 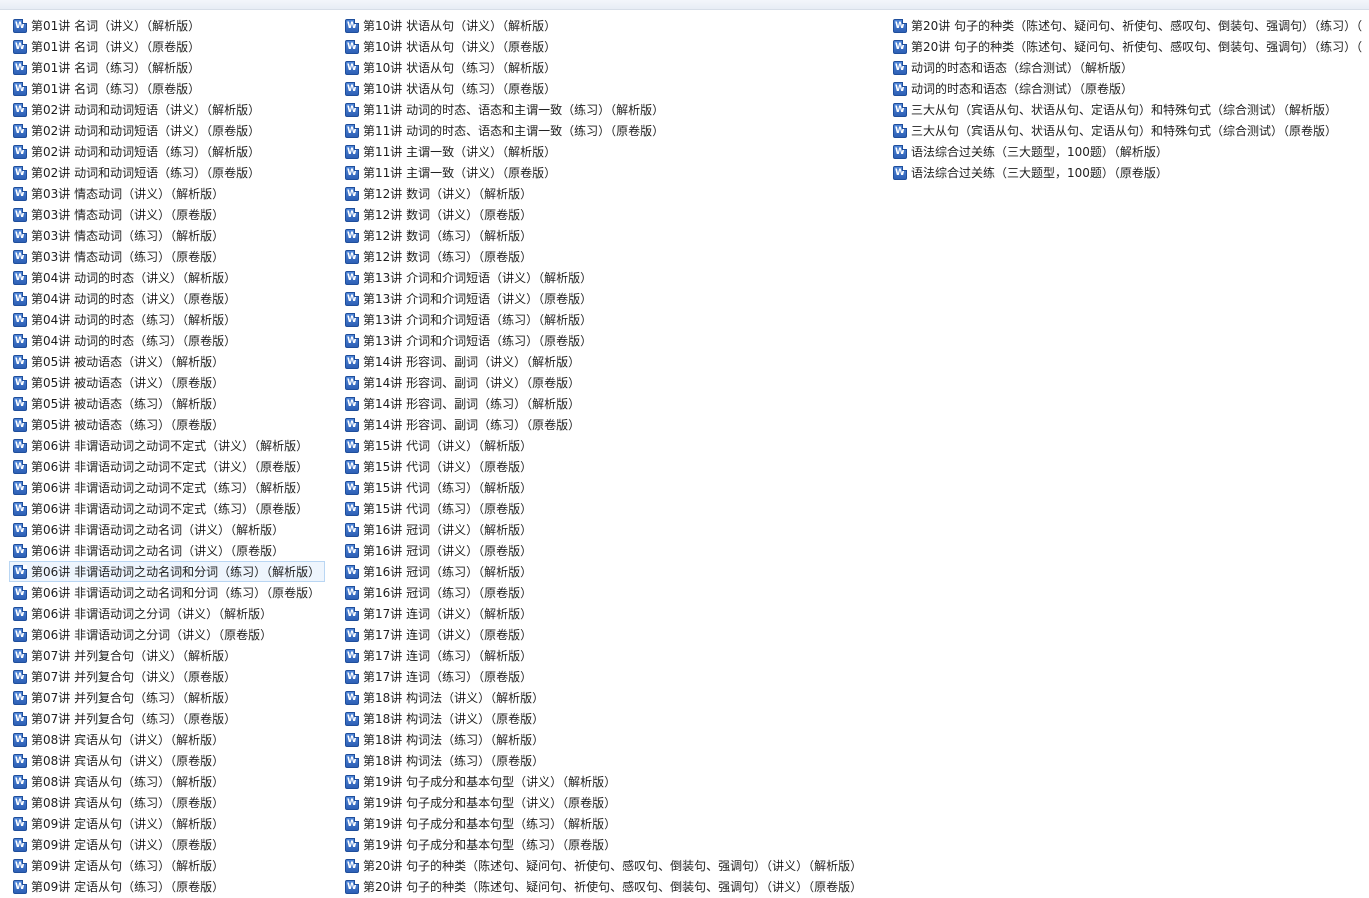 I want to click on file-item: W 第02讲 动词和动词短语（练习）（解析版）, so click(x=167, y=151).